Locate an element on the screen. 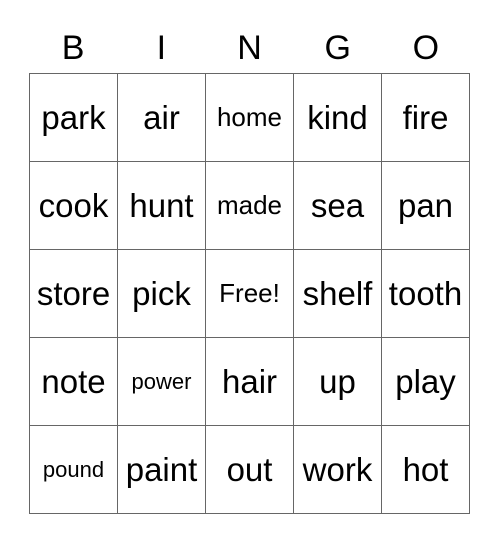  bingo-cell: home is located at coordinates (250, 118).